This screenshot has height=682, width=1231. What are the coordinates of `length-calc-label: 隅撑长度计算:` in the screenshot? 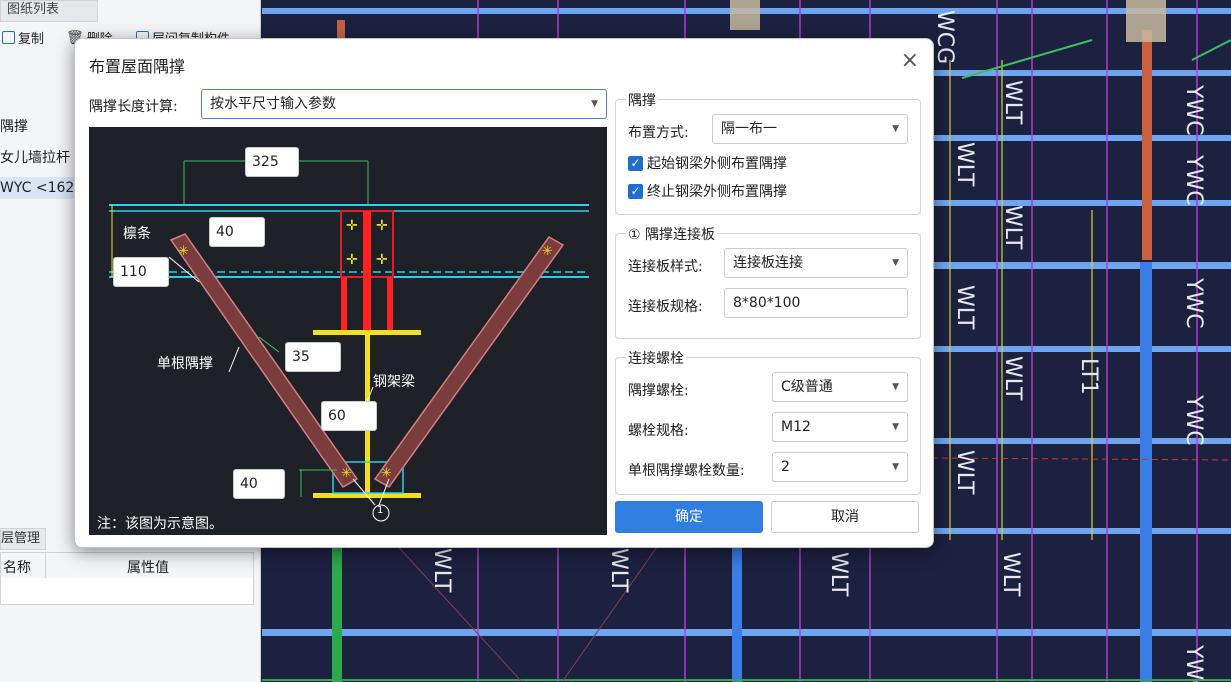 It's located at (133, 107).